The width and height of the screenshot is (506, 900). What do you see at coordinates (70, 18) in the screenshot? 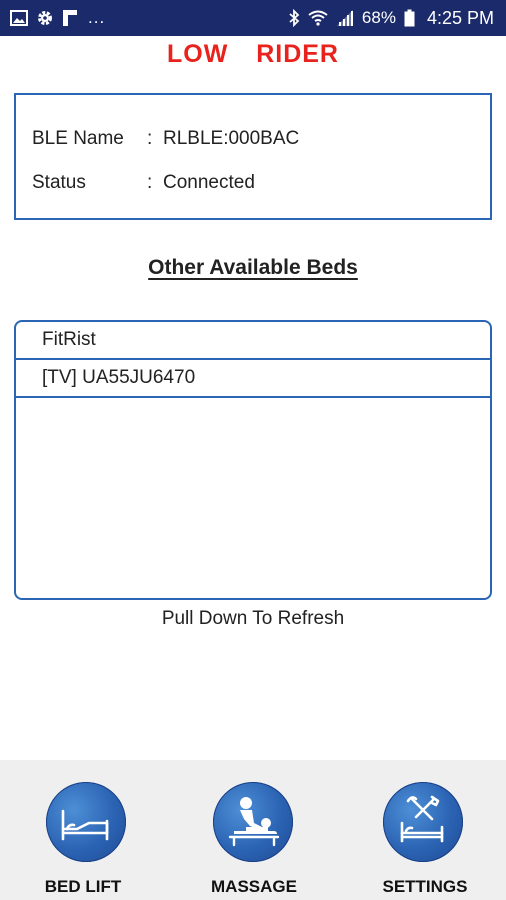
I see `flipboard-icon` at bounding box center [70, 18].